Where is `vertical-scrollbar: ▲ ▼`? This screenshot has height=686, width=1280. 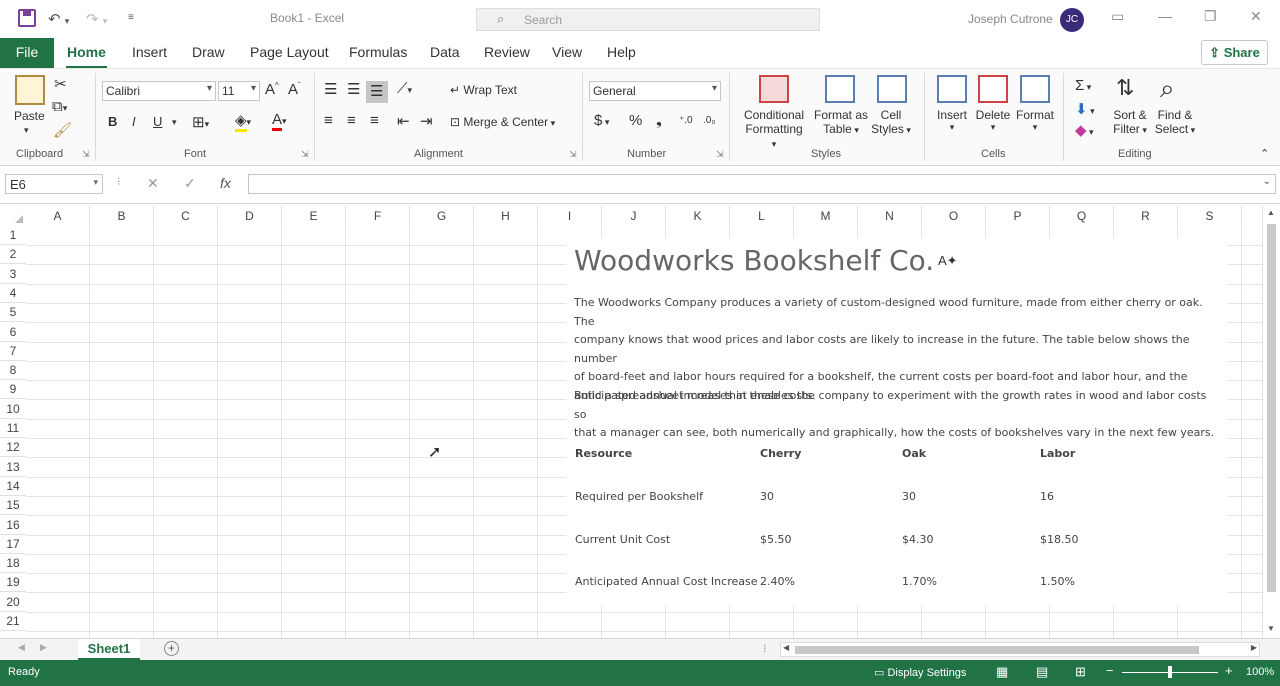
vertical-scrollbar: ▲ ▼ is located at coordinates (1271, 422).